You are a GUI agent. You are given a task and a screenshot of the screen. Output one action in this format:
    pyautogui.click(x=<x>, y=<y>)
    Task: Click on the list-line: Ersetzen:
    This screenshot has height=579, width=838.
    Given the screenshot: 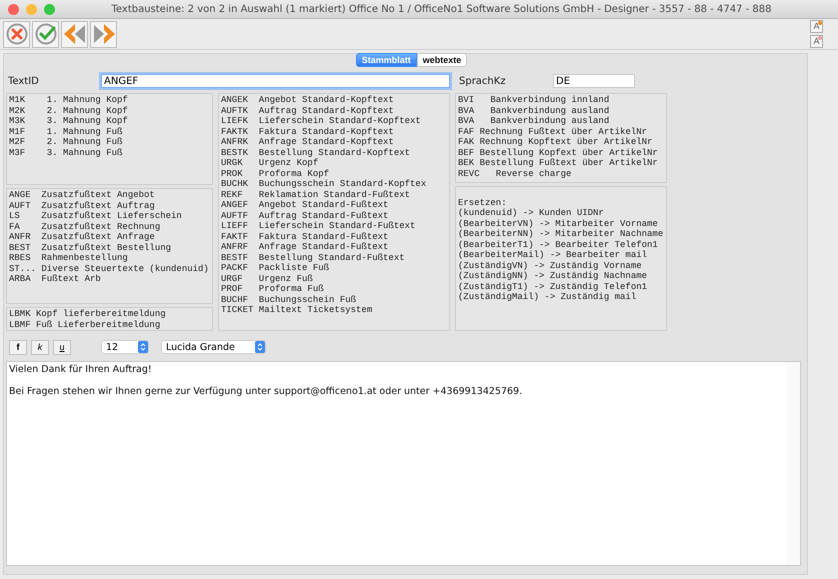 What is the action you would take?
    pyautogui.click(x=483, y=203)
    